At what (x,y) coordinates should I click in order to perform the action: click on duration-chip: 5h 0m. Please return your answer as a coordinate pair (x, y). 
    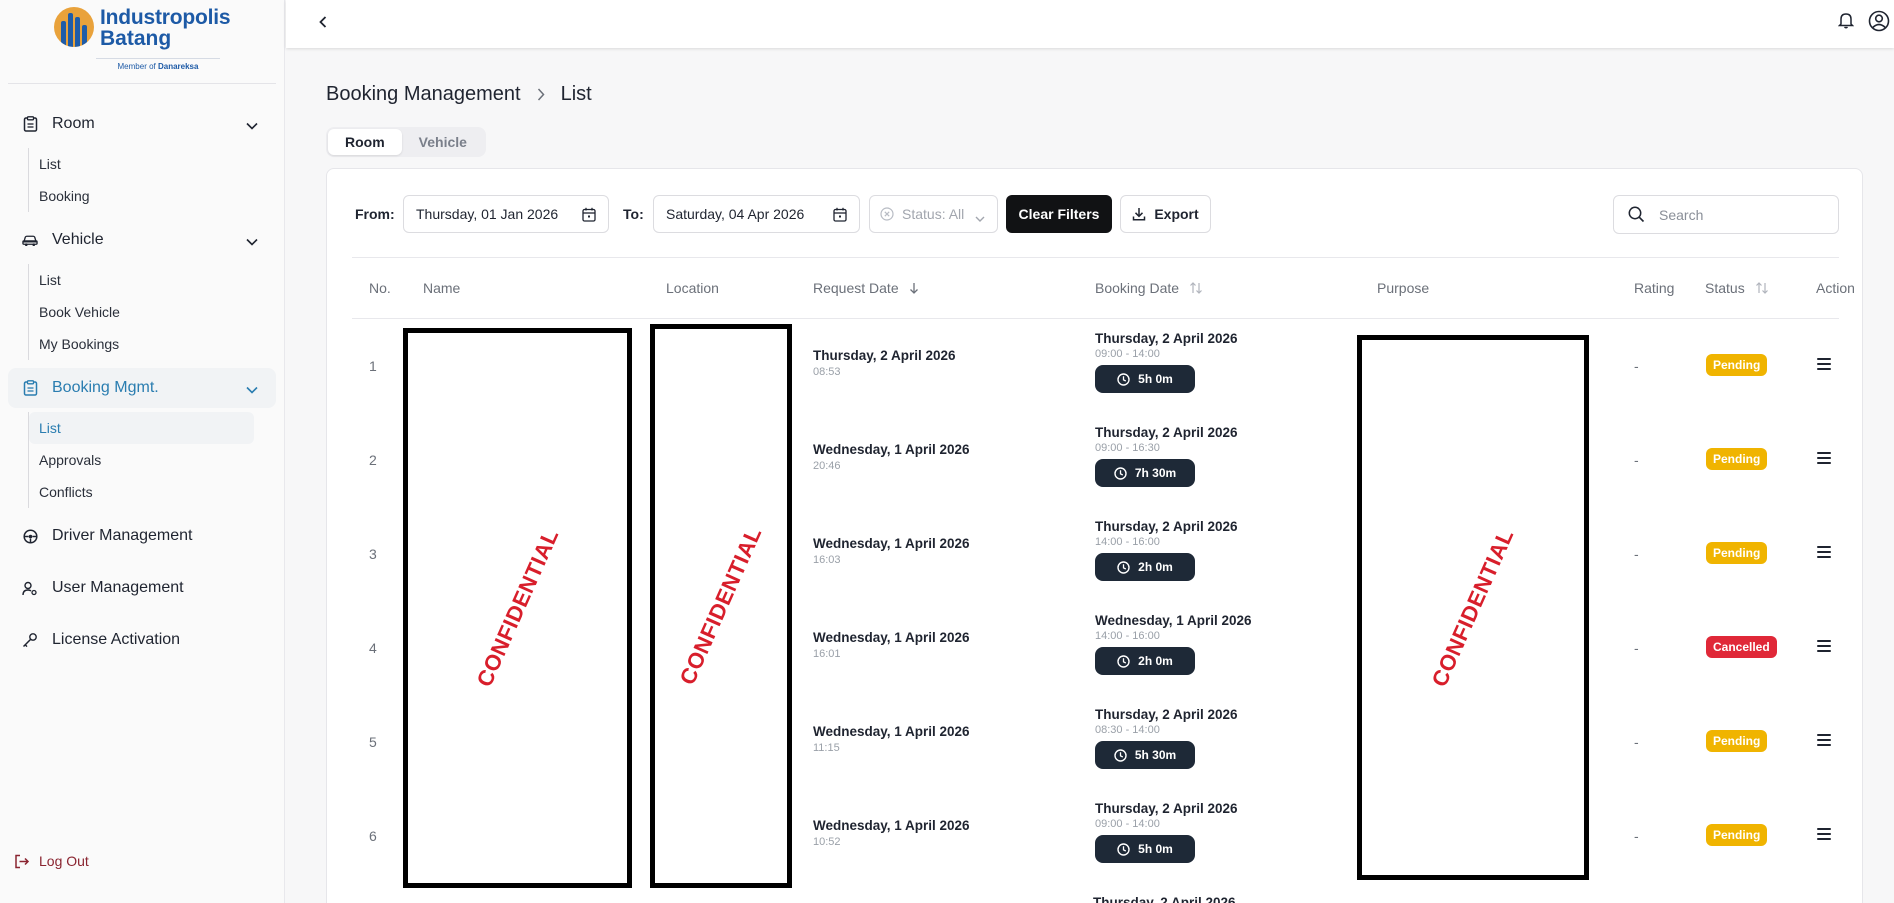
    Looking at the image, I should click on (1145, 849).